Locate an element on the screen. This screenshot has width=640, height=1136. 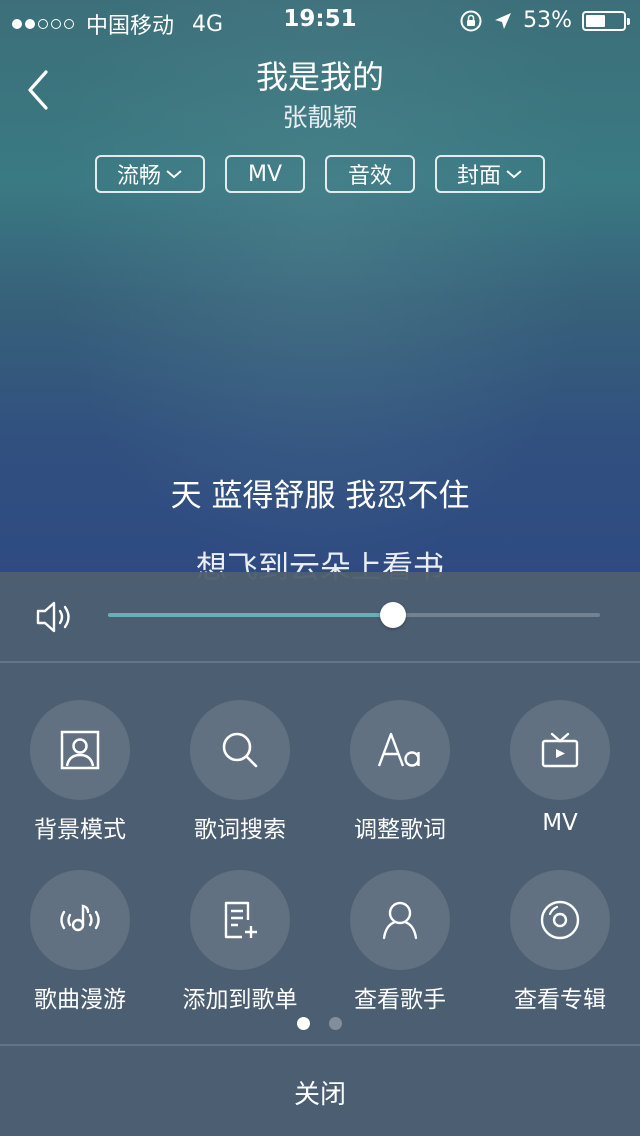
lyric-current-line: 天 蓝得舒服 我忍不住 is located at coordinates (320, 496).